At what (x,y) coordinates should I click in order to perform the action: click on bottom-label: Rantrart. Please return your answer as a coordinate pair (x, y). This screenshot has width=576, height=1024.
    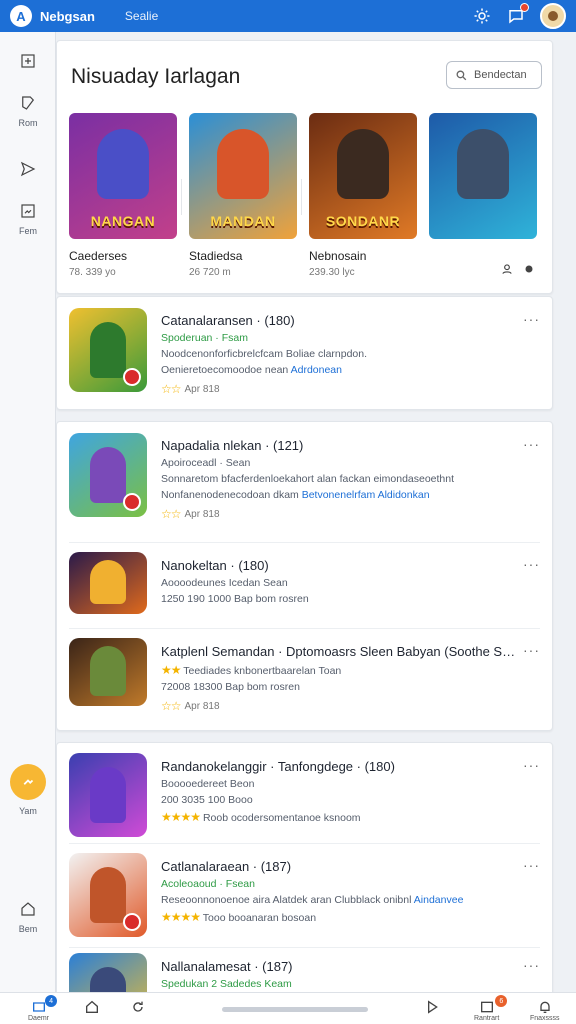
    Looking at the image, I should click on (487, 1018).